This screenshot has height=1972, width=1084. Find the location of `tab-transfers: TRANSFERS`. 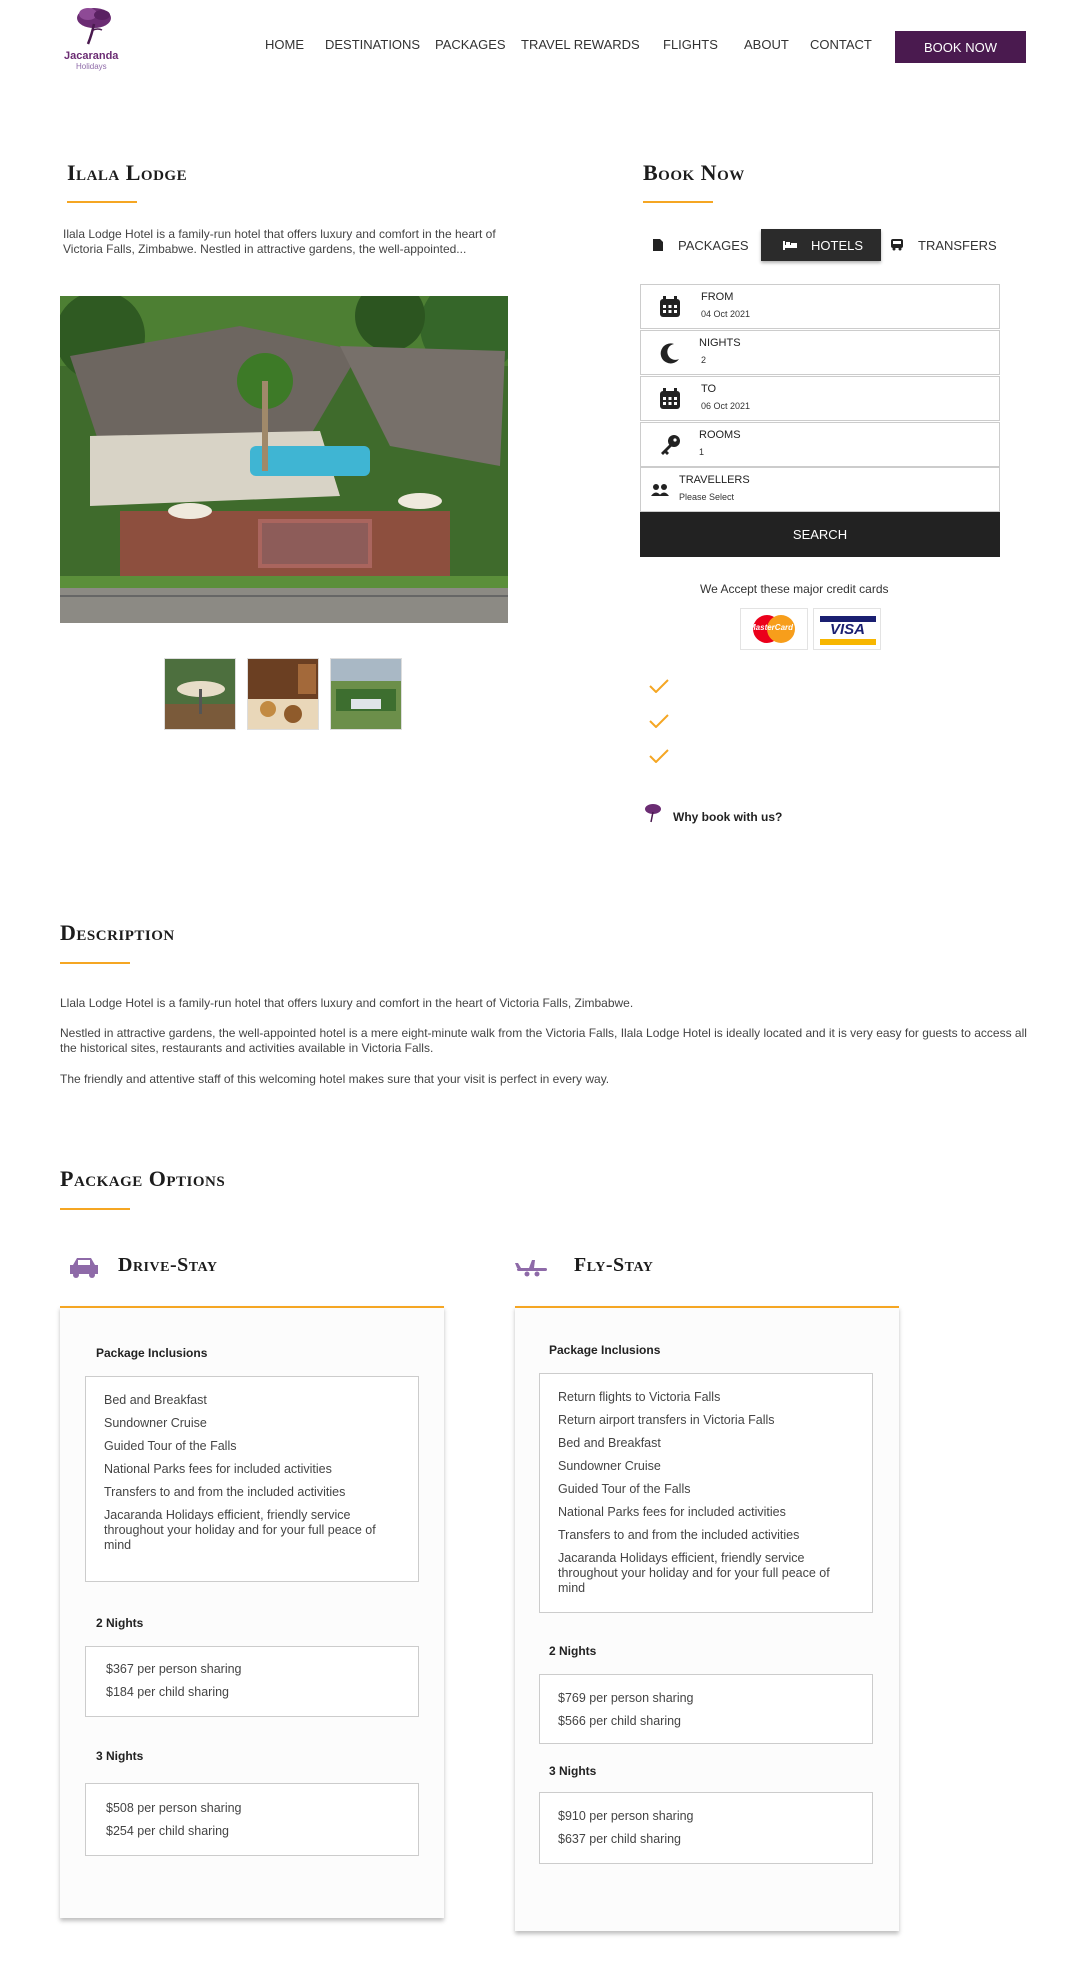

tab-transfers: TRANSFERS is located at coordinates (945, 245).